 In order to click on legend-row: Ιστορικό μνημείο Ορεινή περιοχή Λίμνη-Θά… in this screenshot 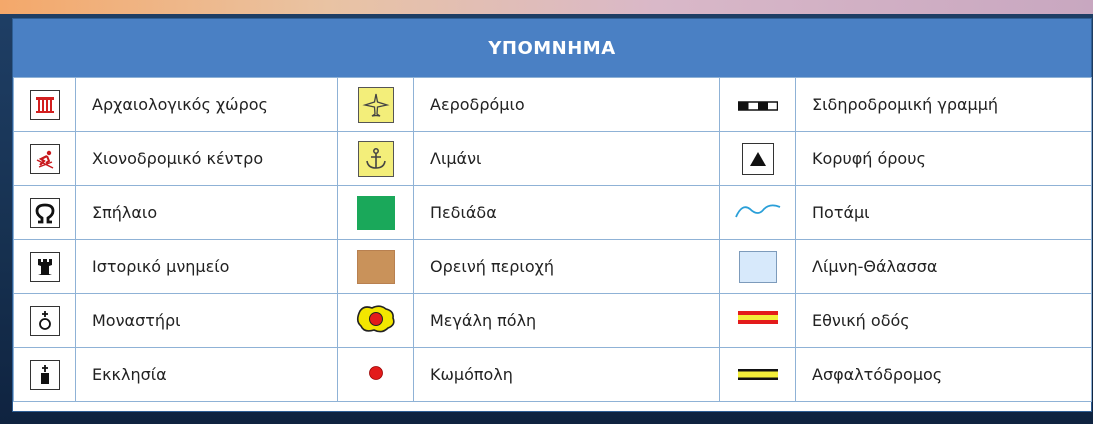, I will do `click(552, 266)`.